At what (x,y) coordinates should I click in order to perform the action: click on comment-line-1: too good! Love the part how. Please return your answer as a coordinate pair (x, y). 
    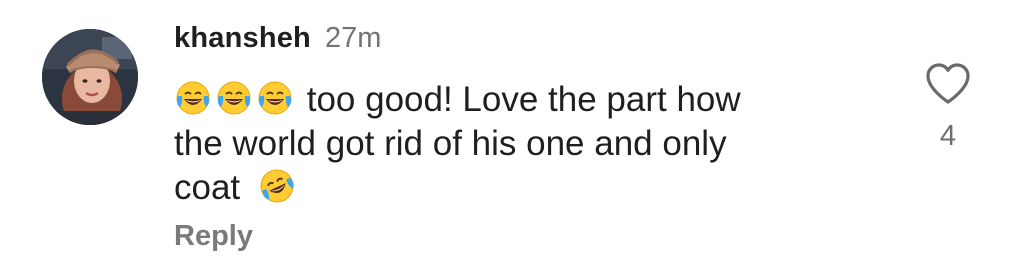
    Looking at the image, I should click on (514, 100).